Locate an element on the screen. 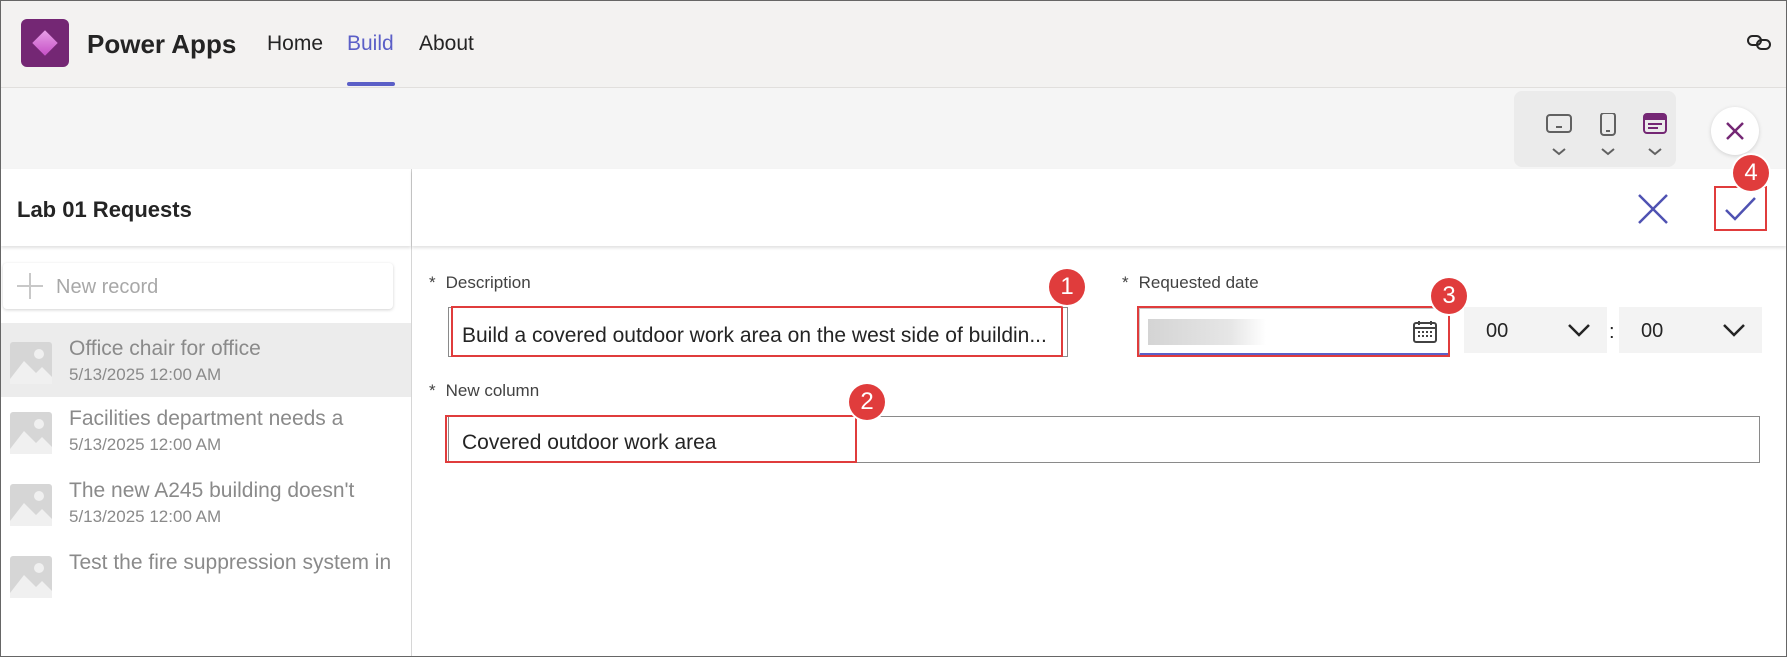 Image resolution: width=1787 pixels, height=657 pixels. submit-button is located at coordinates (1740, 208).